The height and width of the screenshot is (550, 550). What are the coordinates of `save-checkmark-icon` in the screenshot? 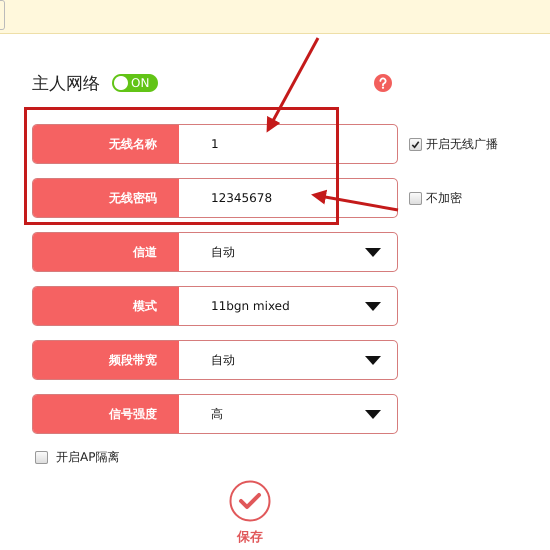 It's located at (250, 501).